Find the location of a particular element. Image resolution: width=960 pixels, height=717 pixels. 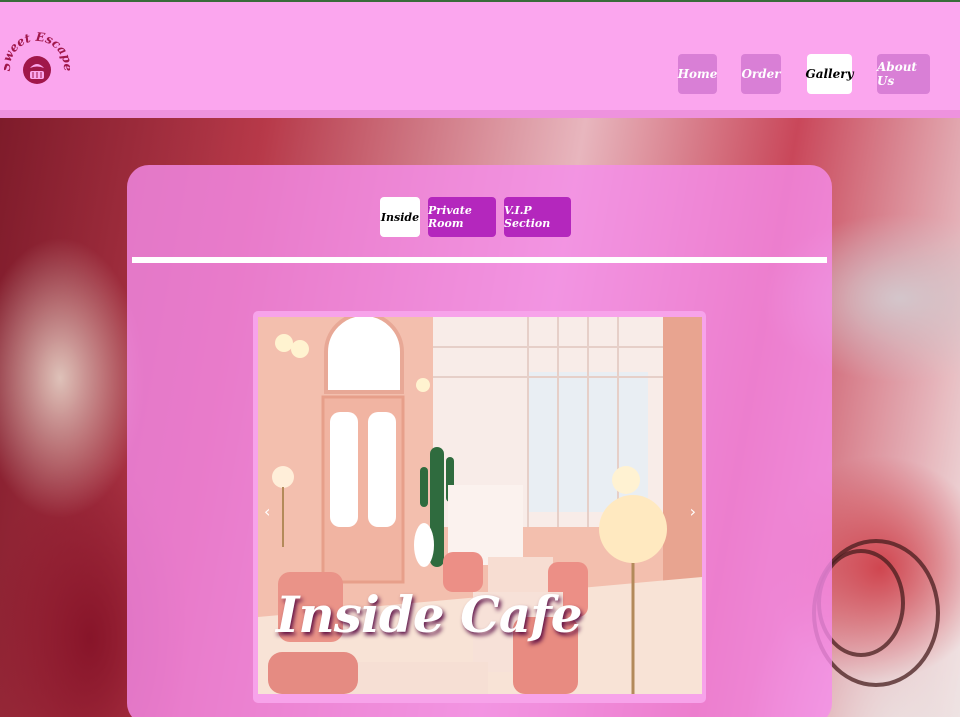

tab-inside: Inside is located at coordinates (400, 217).